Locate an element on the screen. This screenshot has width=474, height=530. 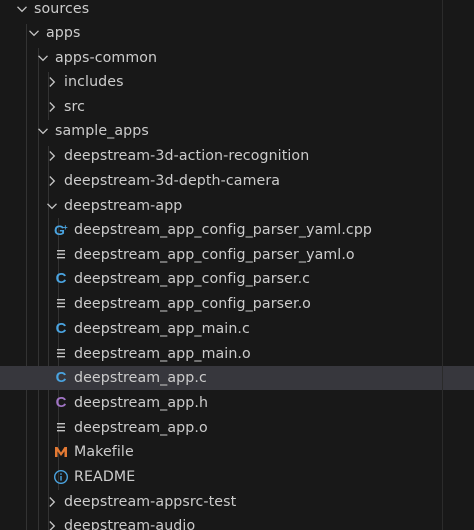
tree-folder-label: src is located at coordinates (75, 107).